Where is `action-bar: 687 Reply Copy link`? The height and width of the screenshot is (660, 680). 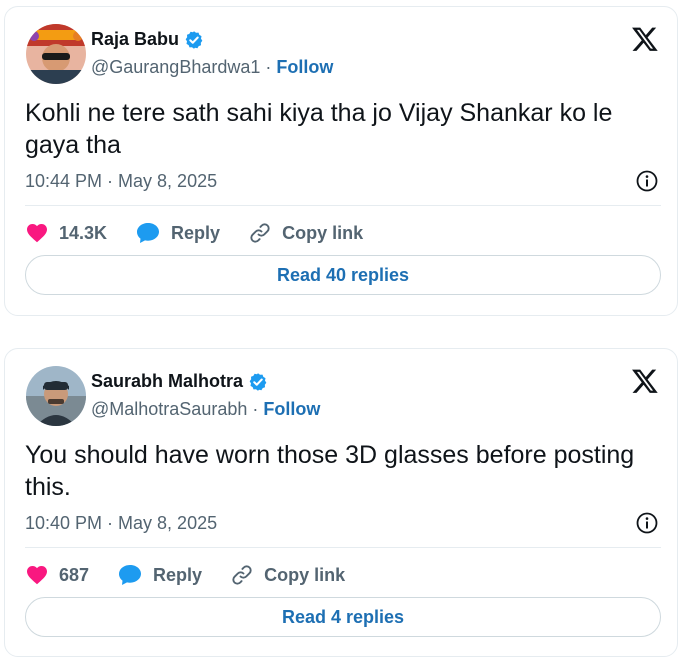
action-bar: 687 Reply Copy link is located at coordinates (199, 575).